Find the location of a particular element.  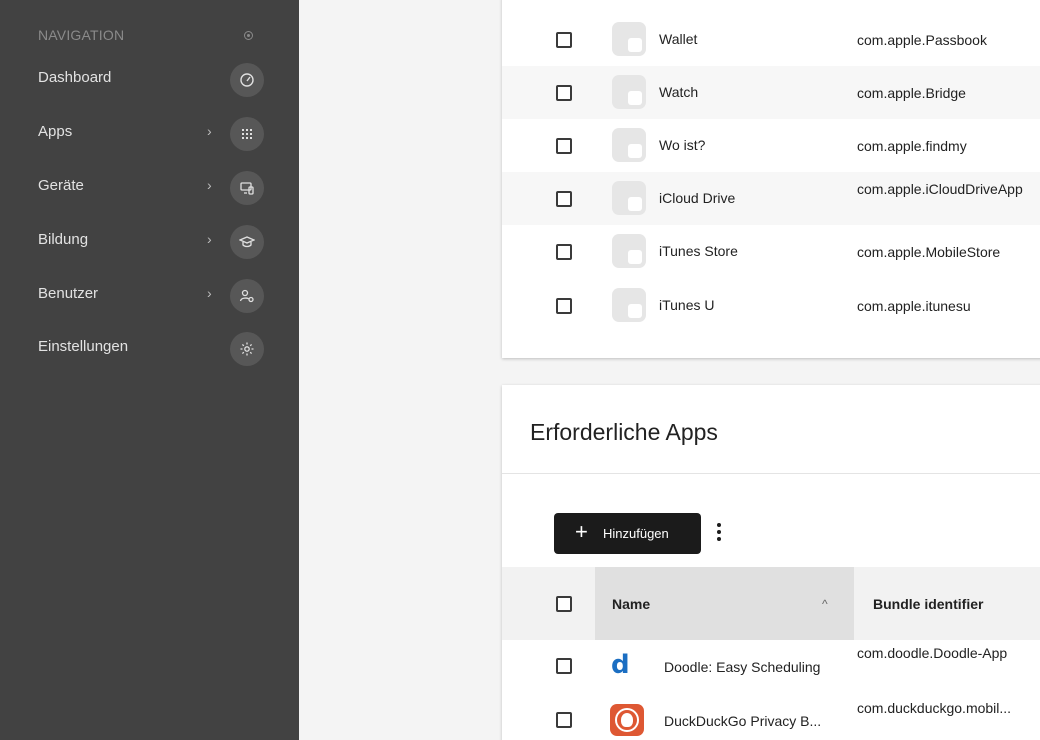

sidebar-item-label: Benutzer is located at coordinates (68, 293).